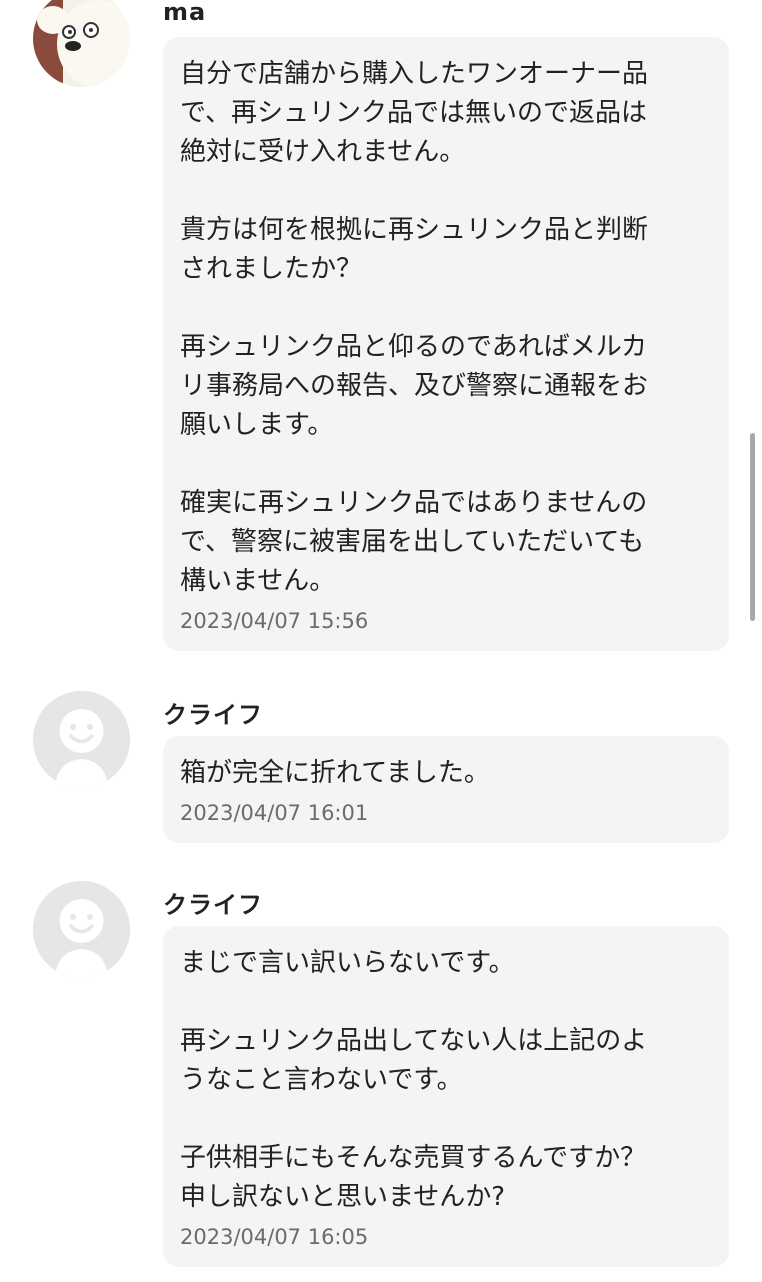 This screenshot has height=1282, width=762. I want to click on message-text-line: 子供相手にもそんな売買するんですか？, so click(413, 1158).